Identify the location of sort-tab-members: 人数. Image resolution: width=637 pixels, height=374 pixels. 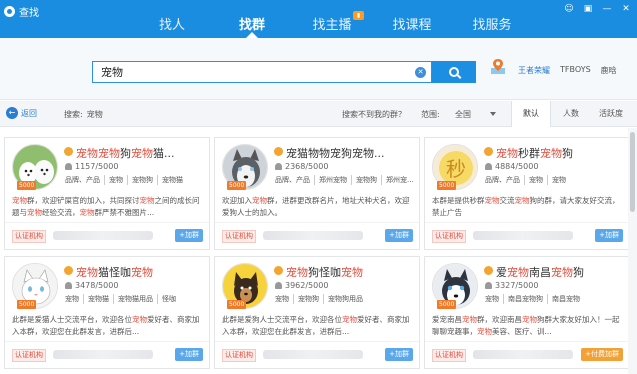
(571, 114).